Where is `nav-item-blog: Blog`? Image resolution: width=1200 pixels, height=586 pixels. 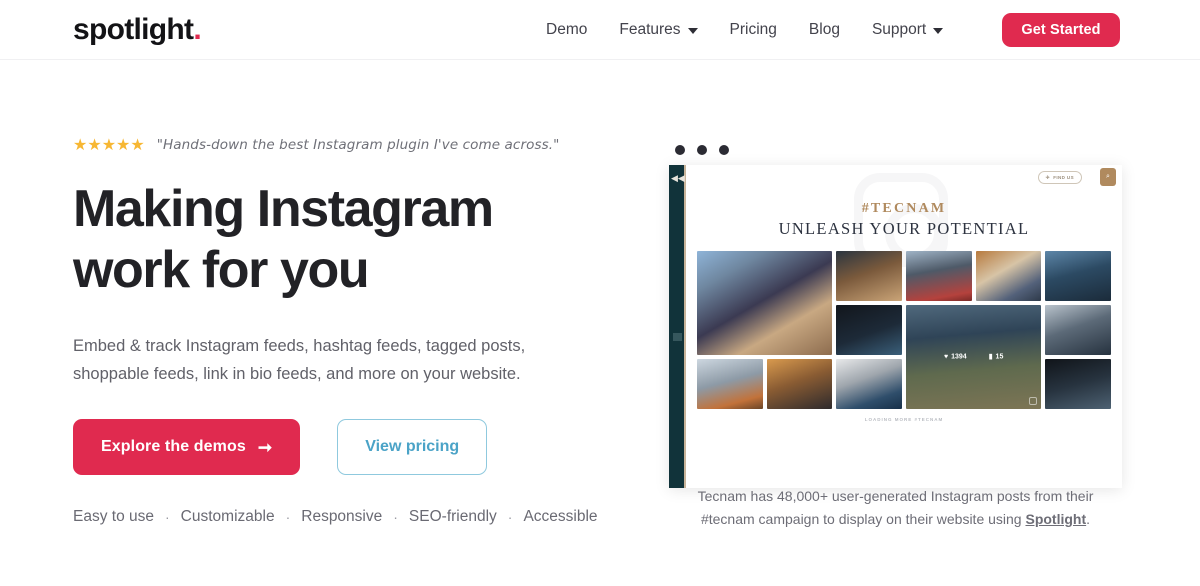 nav-item-blog: Blog is located at coordinates (824, 30).